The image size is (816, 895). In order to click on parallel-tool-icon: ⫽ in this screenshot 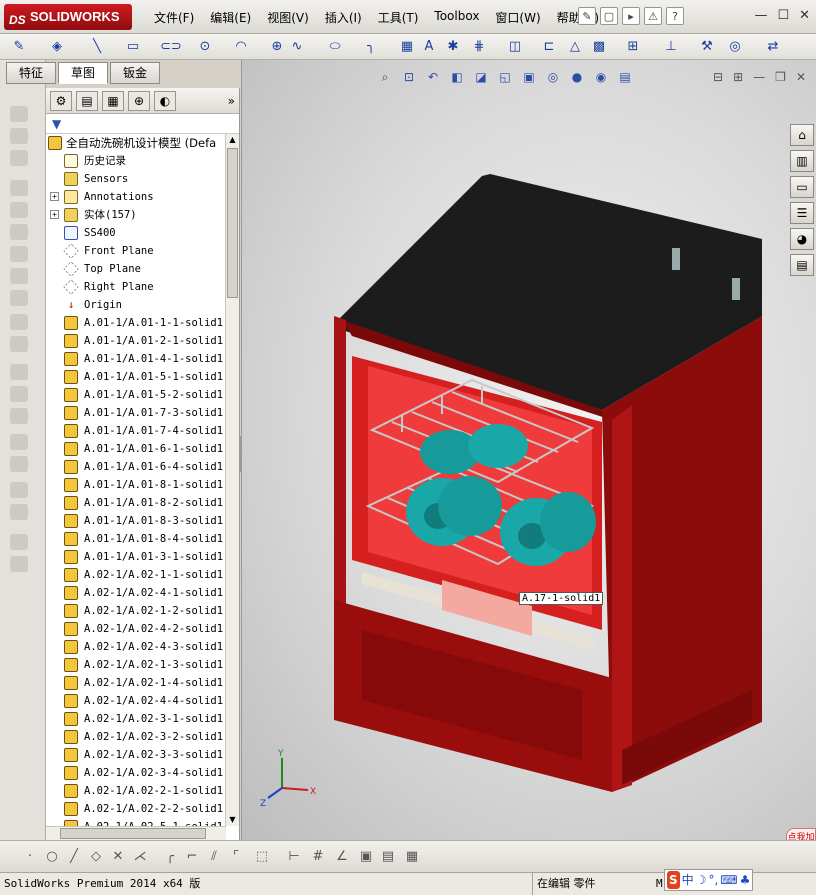, I will do `click(214, 857)`.